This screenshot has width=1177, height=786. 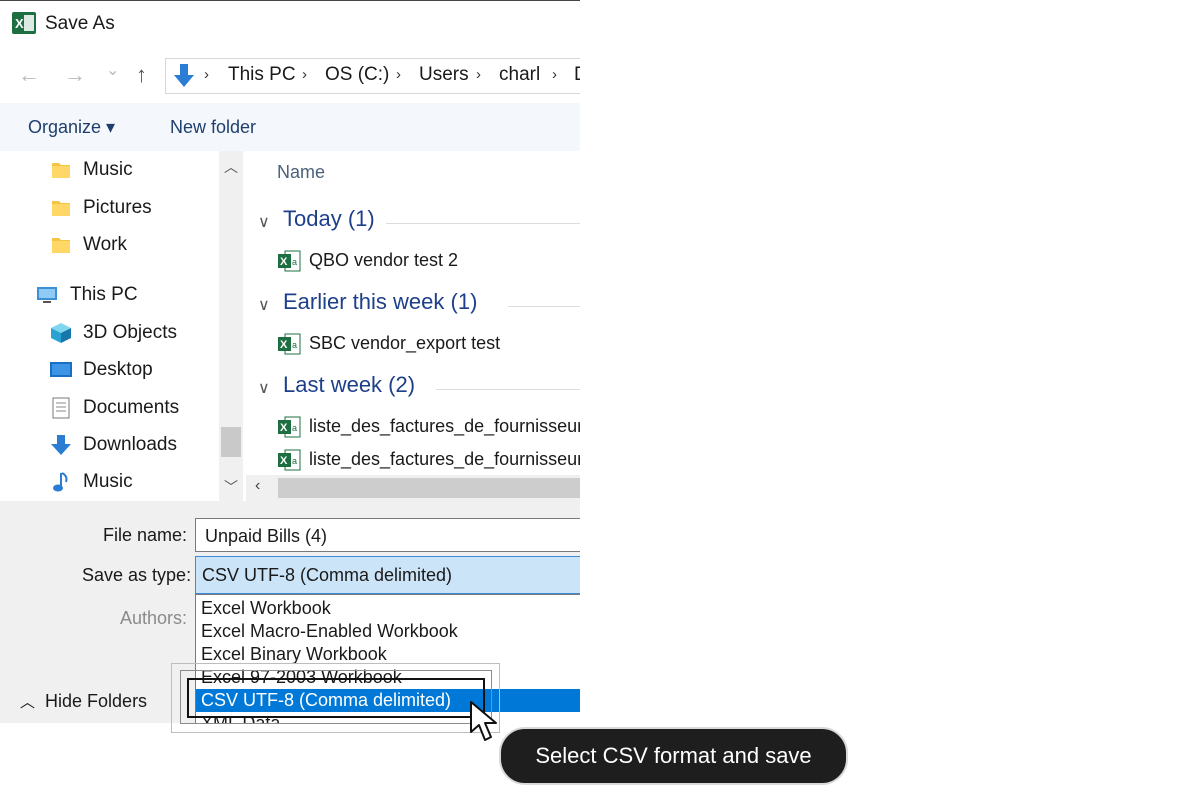 I want to click on sidebar-item-documents: Documents, so click(x=132, y=409).